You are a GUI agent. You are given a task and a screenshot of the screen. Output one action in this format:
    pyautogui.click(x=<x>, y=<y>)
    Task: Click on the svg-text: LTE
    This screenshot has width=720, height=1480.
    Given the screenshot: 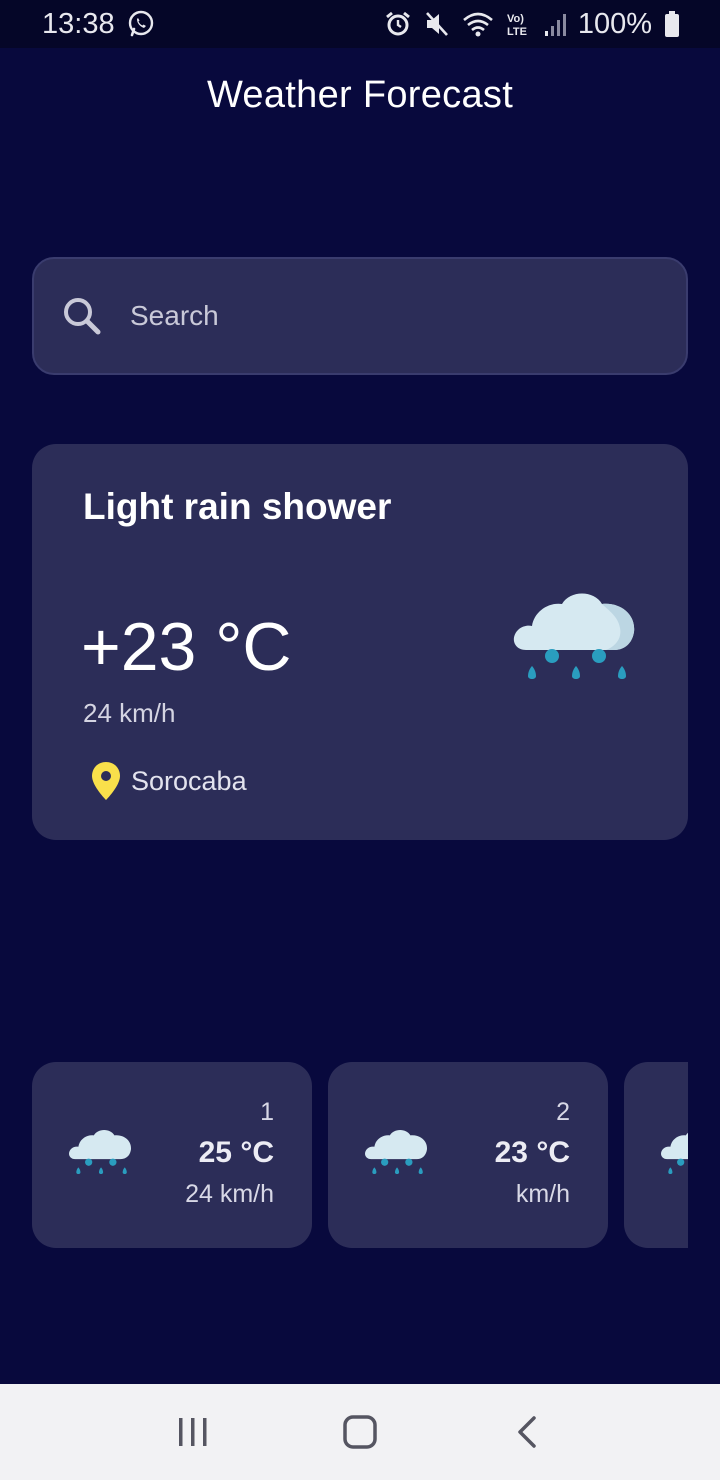 What is the action you would take?
    pyautogui.click(x=517, y=32)
    